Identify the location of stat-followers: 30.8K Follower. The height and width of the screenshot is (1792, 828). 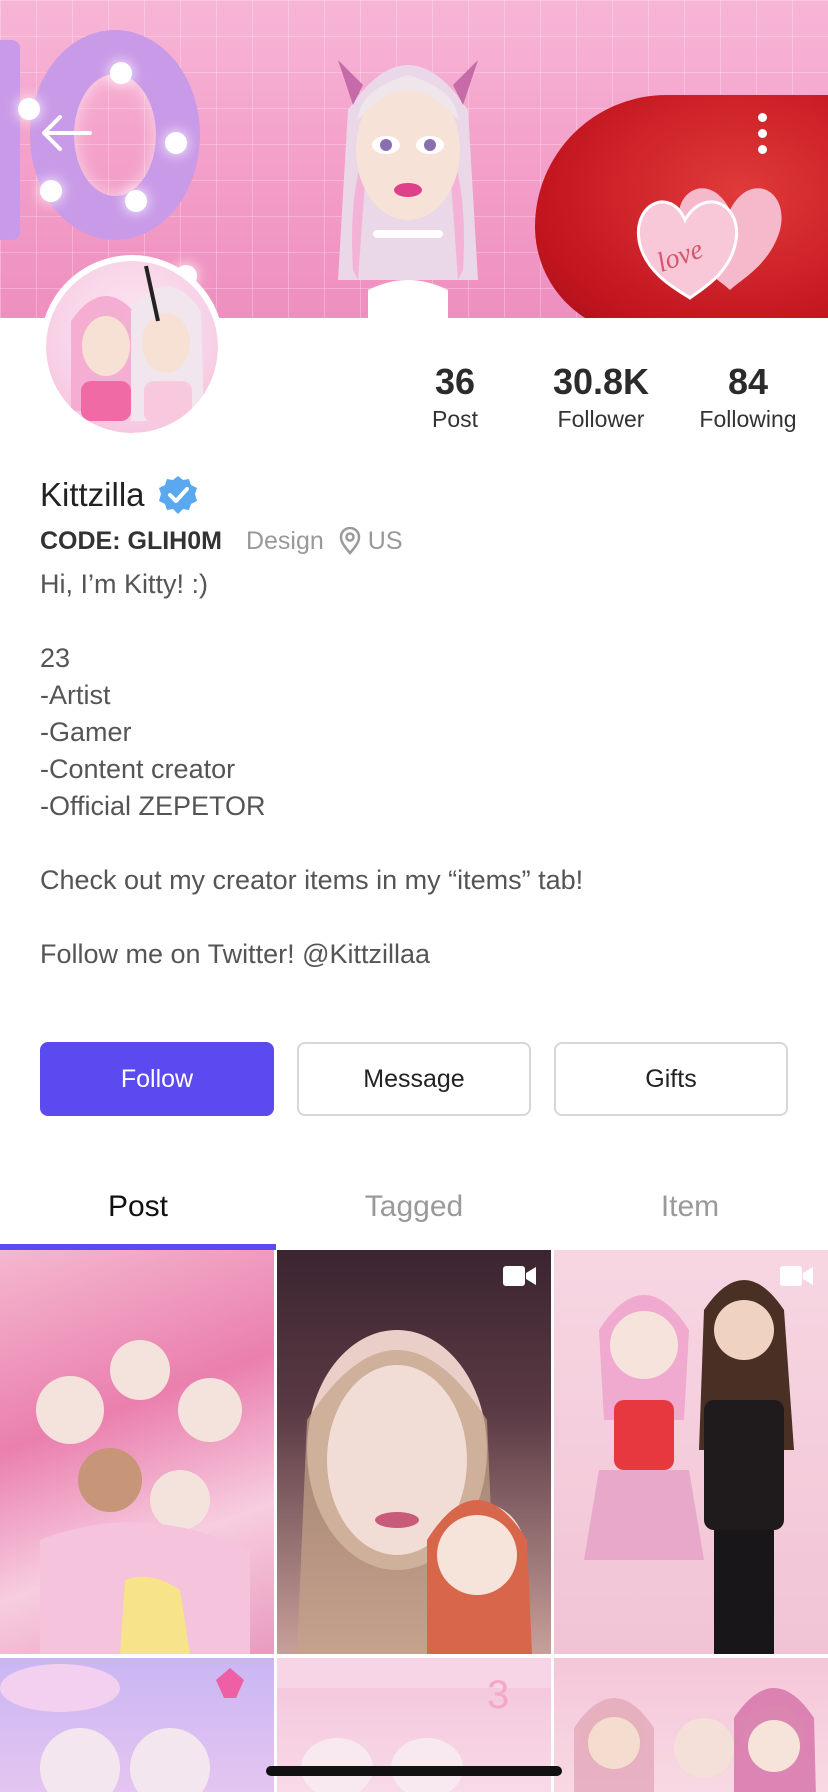
(601, 397).